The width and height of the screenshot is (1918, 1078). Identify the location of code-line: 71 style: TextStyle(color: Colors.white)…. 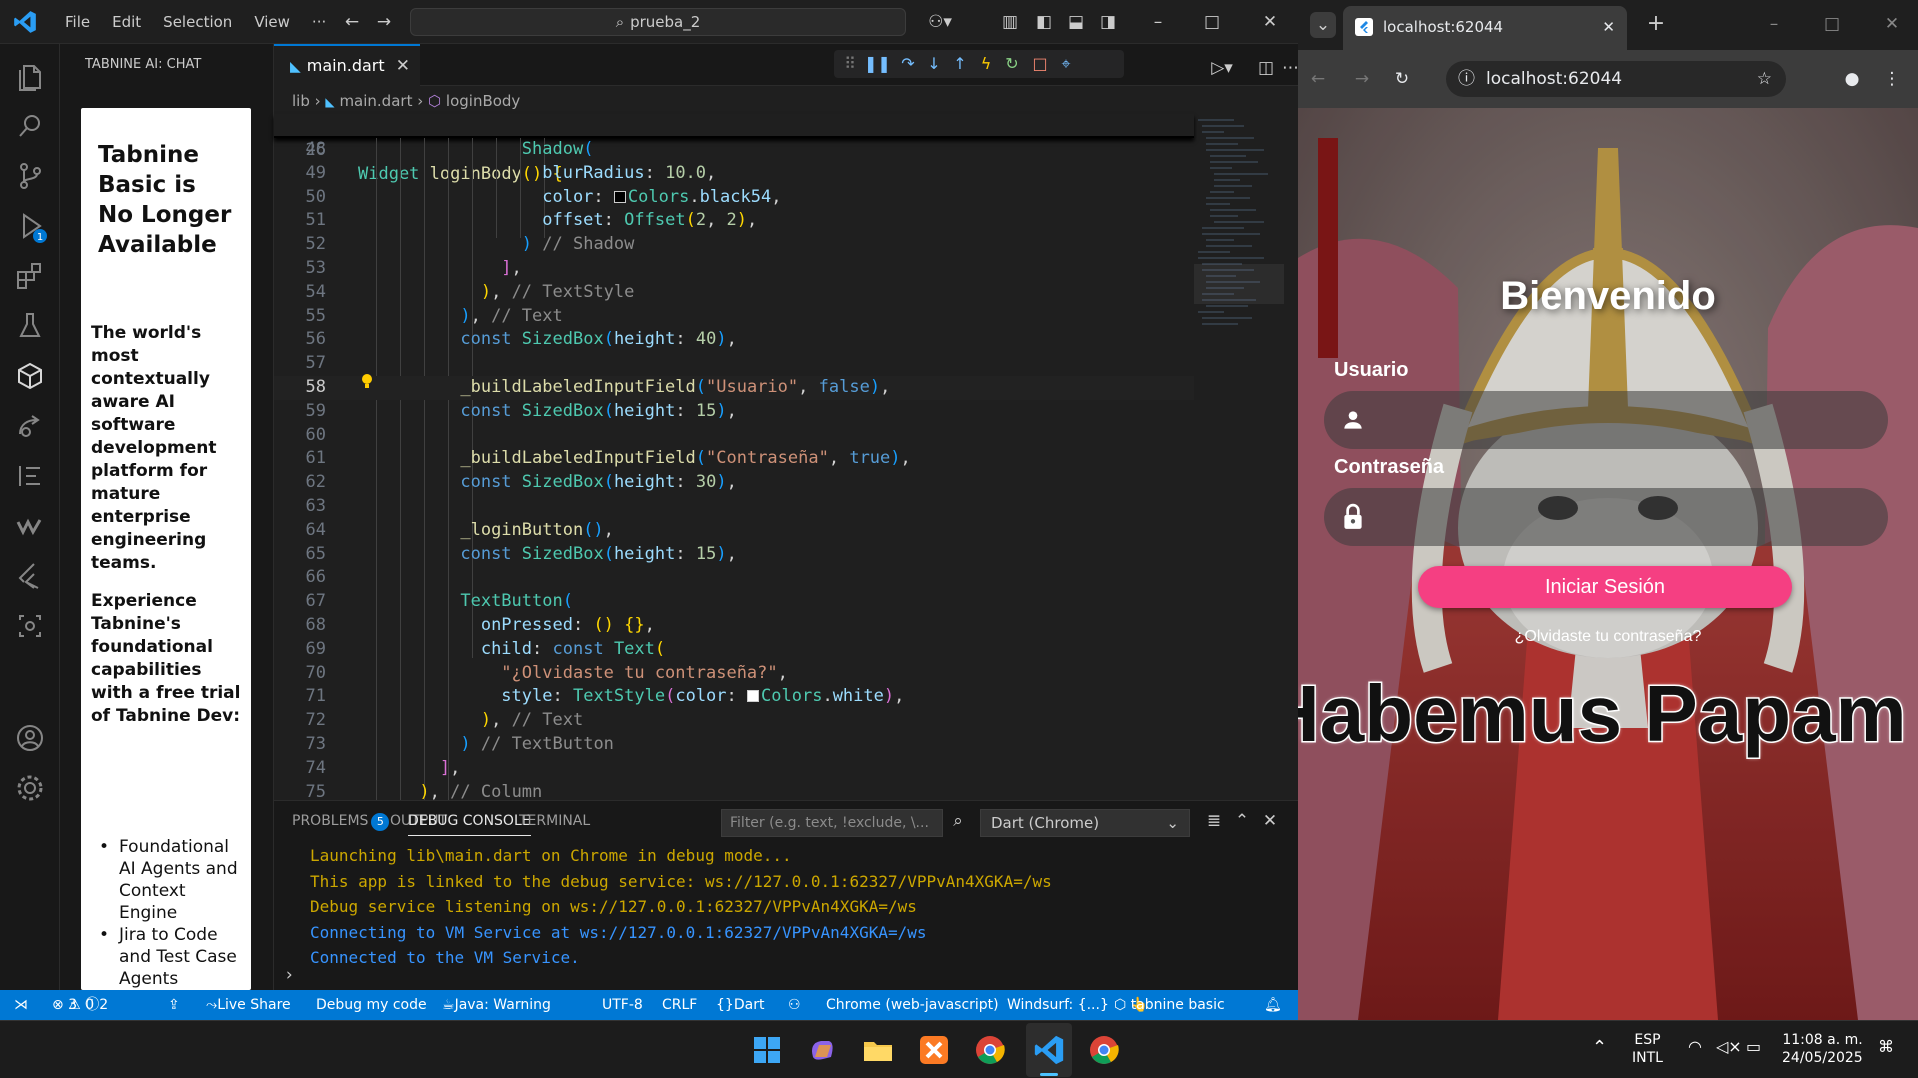
(734, 697).